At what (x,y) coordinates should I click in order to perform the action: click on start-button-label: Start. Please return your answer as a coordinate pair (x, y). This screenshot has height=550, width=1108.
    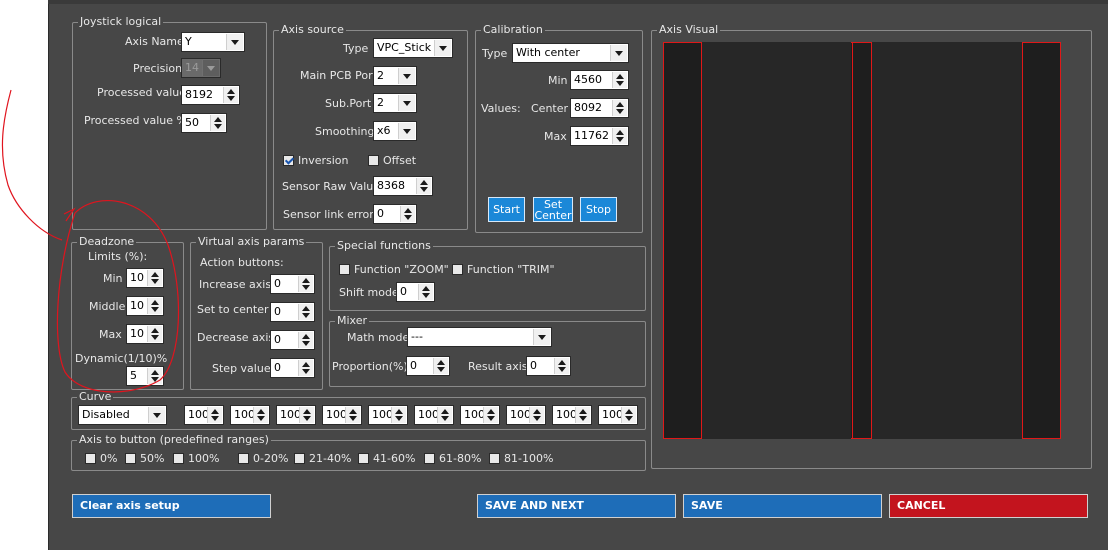
    Looking at the image, I should click on (506, 209).